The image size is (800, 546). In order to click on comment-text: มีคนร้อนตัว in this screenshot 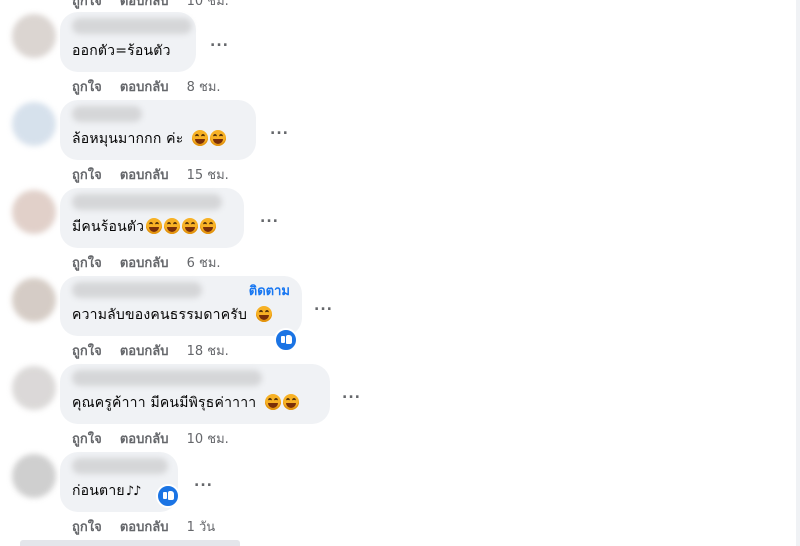, I will do `click(144, 227)`.